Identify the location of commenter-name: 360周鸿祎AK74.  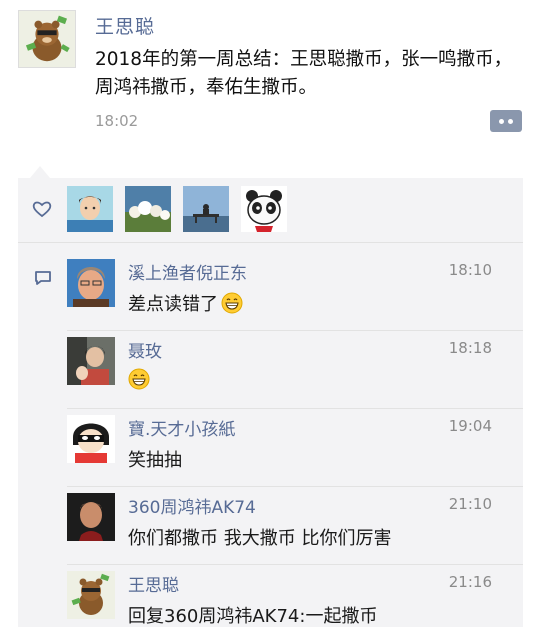
(192, 505).